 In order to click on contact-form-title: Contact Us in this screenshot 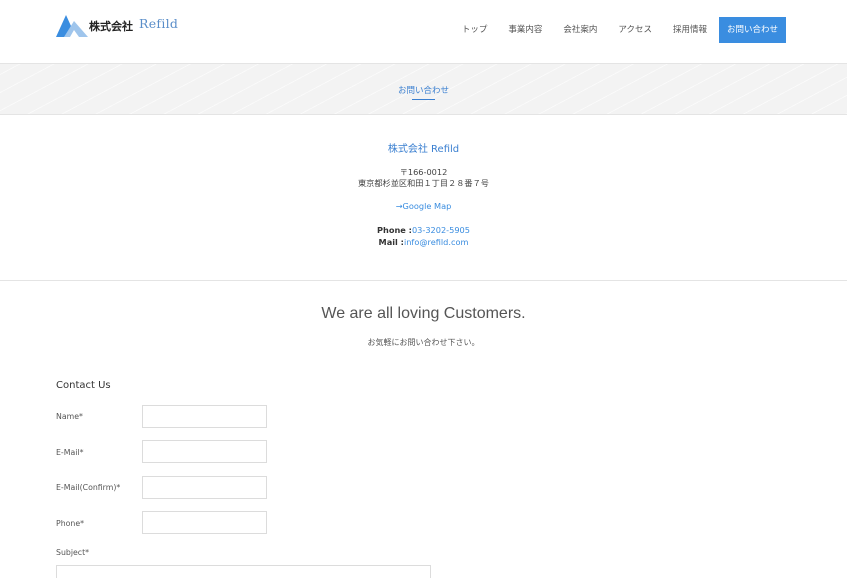, I will do `click(83, 385)`.